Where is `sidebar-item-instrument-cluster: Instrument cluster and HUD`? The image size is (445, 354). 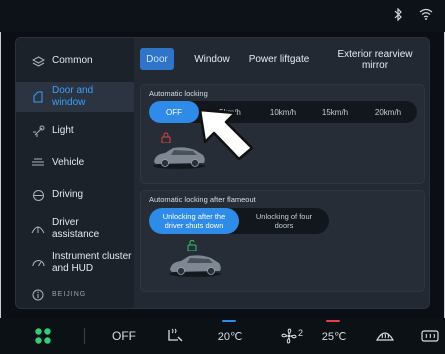 sidebar-item-instrument-cluster: Instrument cluster and HUD is located at coordinates (75, 263).